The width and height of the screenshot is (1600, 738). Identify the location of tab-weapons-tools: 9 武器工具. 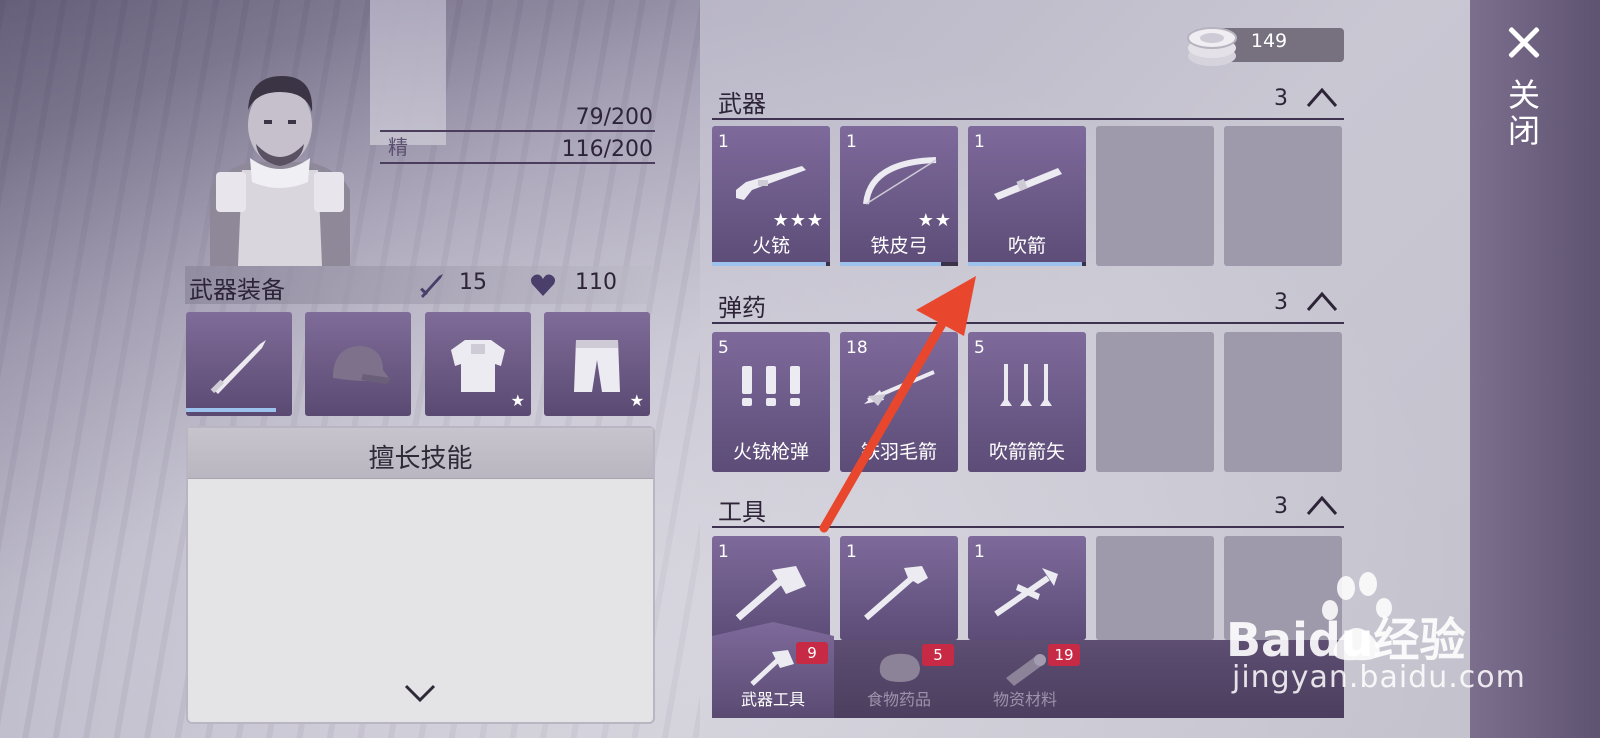
(773, 670).